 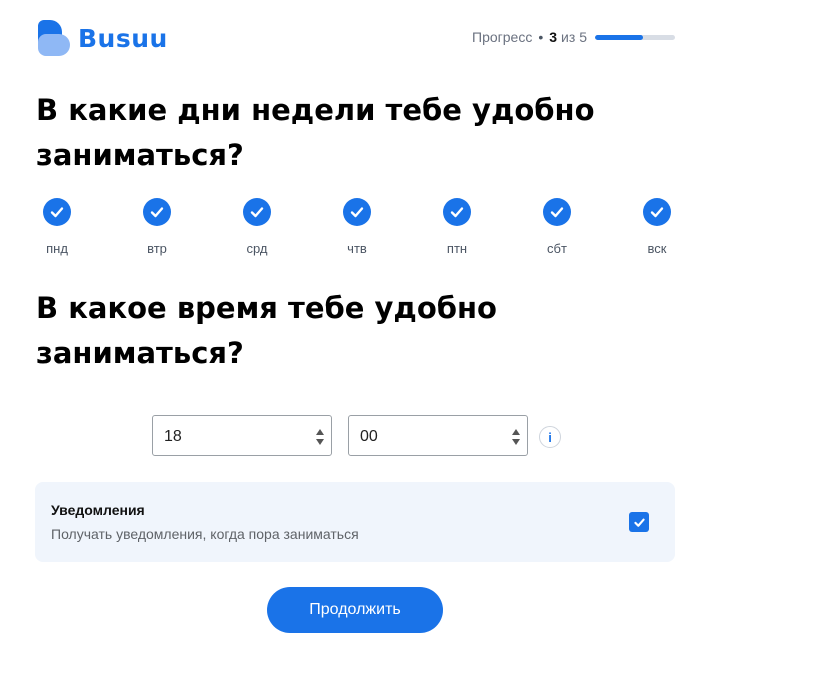 I want to click on time-question-title: В какое время тебе удобно заниматься?, so click(x=266, y=330).